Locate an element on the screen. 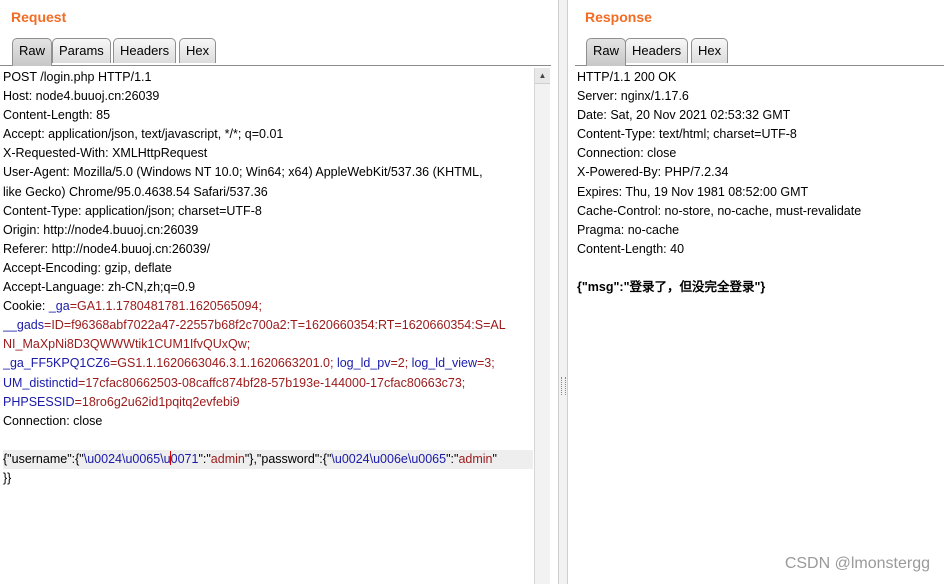 The image size is (944, 584). text-line: X-Requested-With: XMLHttpRequest is located at coordinates (268, 153).